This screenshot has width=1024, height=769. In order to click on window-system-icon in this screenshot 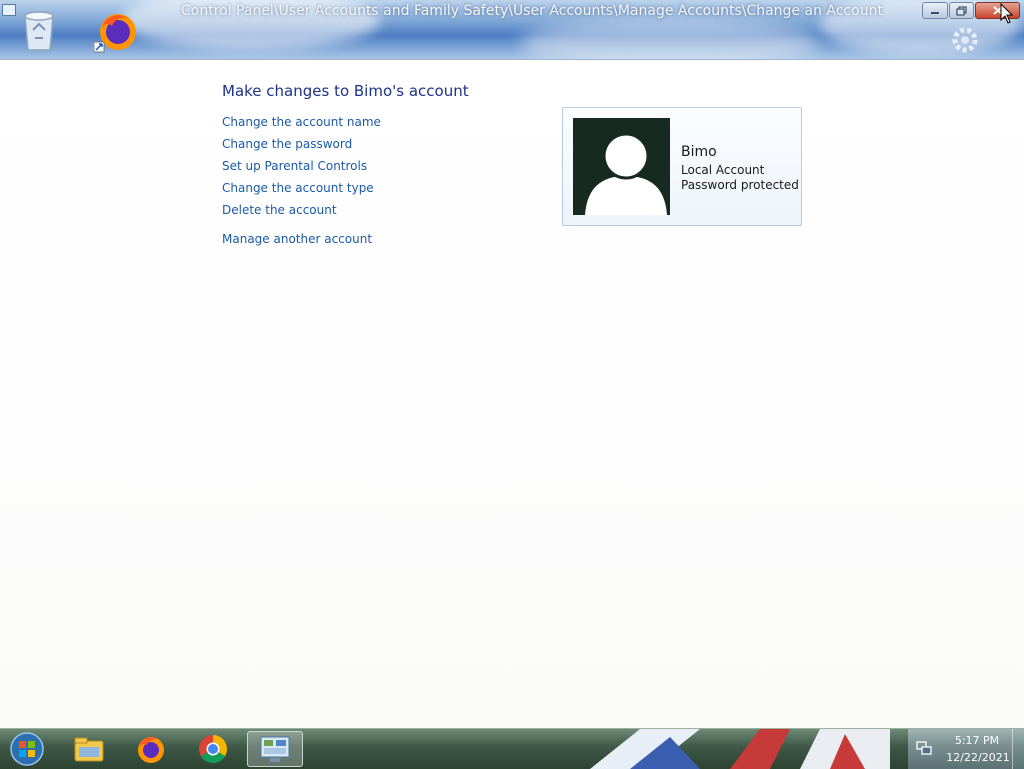, I will do `click(9, 10)`.